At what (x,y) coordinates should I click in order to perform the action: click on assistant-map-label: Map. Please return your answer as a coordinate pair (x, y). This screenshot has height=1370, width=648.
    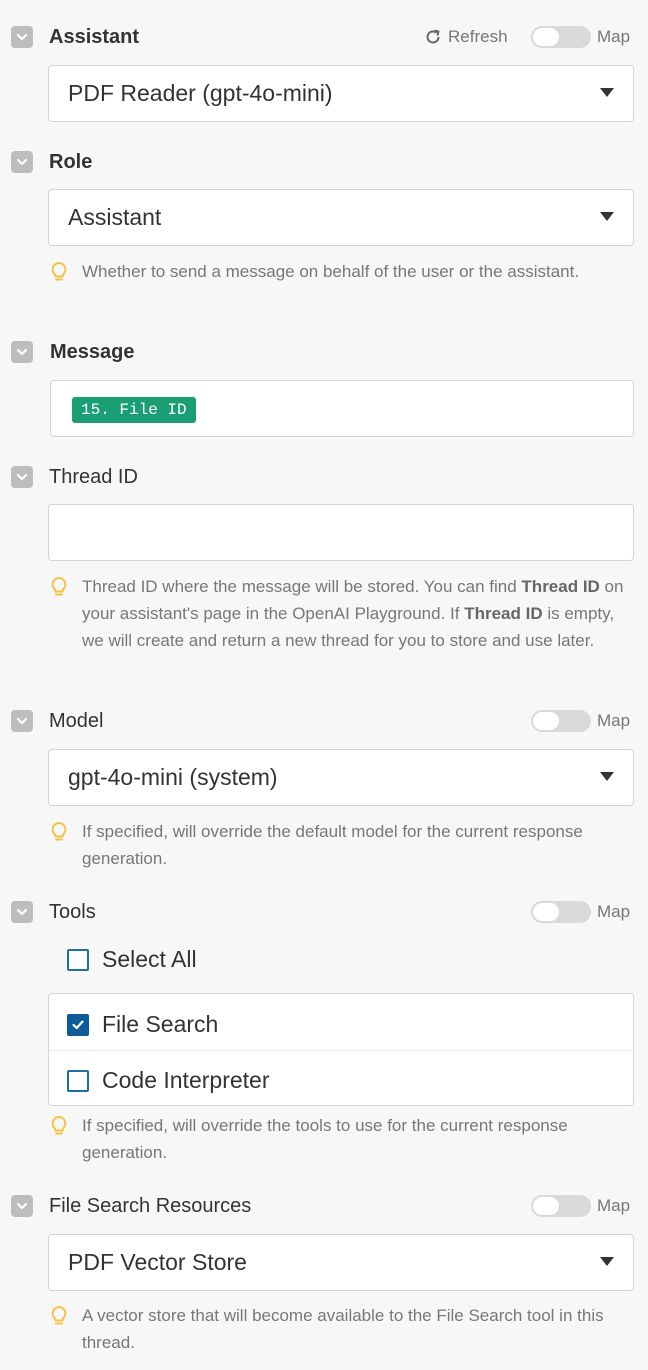
    Looking at the image, I should click on (614, 36).